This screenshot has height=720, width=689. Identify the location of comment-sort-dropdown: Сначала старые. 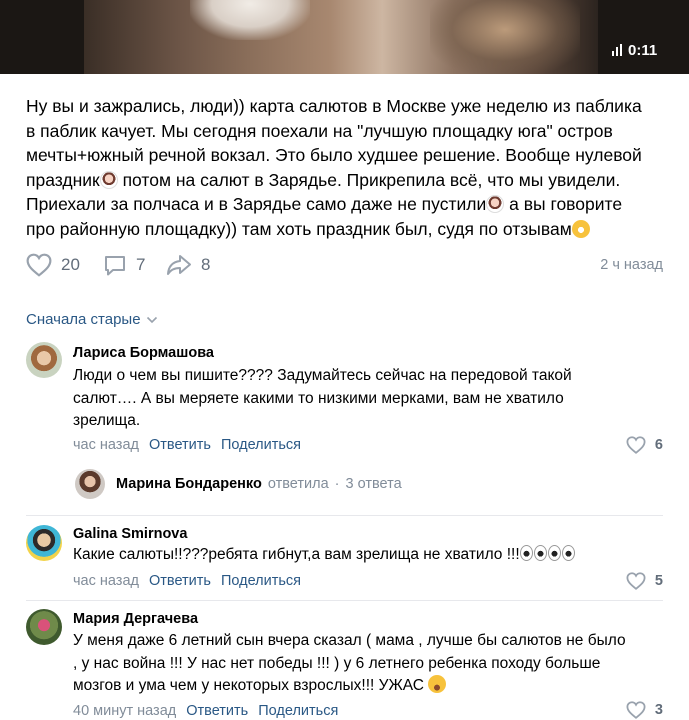
(92, 319).